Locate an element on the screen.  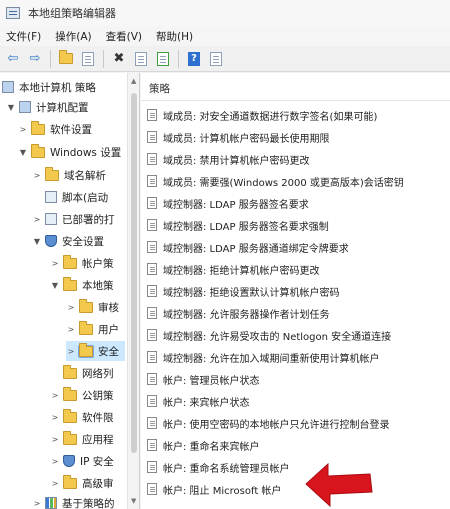
tree-item-audit-policy: > 审核 is located at coordinates (92, 307).